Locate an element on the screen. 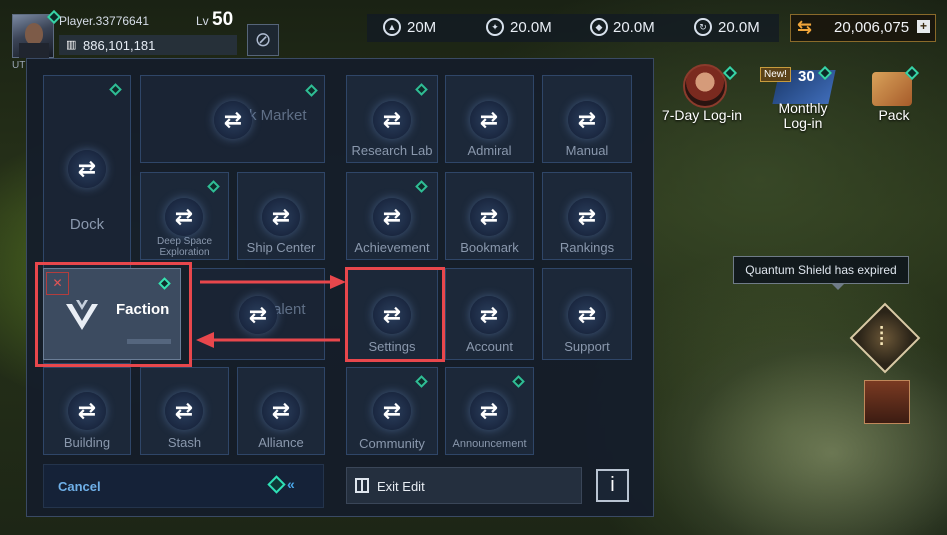 The height and width of the screenshot is (535, 947). ore-icon: ▲ is located at coordinates (392, 27).